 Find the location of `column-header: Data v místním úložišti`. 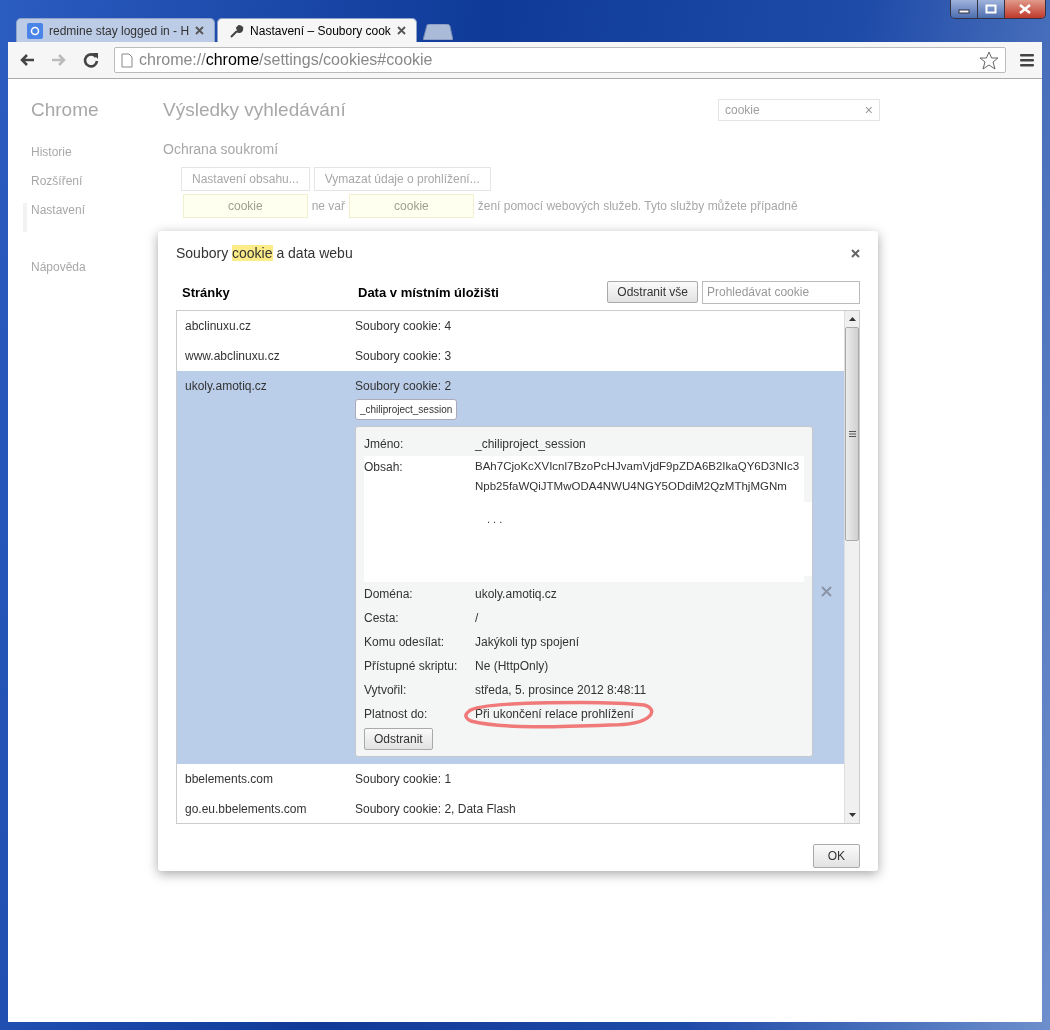

column-header: Data v místním úložišti is located at coordinates (428, 292).